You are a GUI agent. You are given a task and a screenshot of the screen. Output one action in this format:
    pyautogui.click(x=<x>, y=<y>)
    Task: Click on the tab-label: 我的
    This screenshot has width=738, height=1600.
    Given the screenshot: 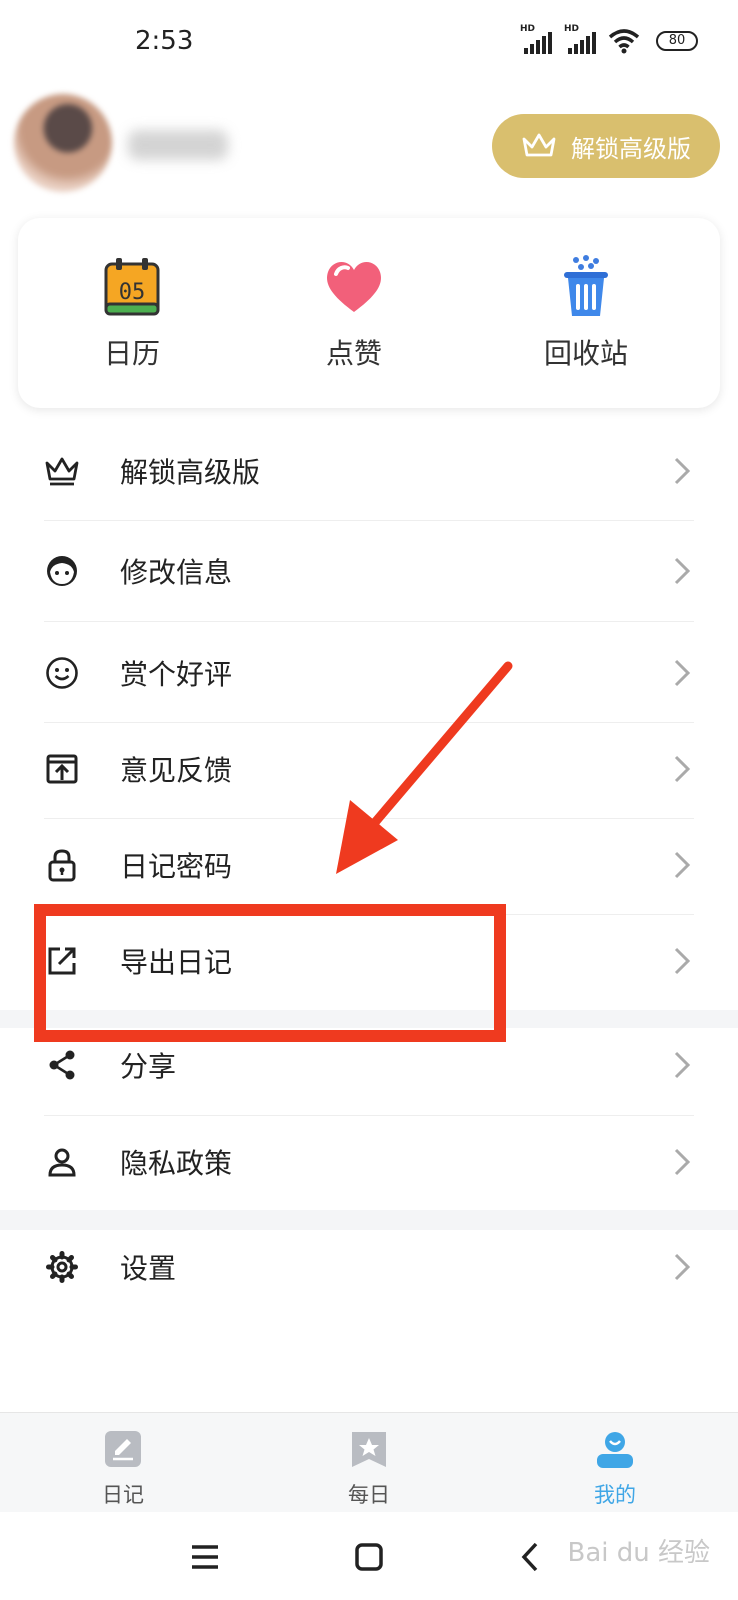 What is the action you would take?
    pyautogui.click(x=615, y=1495)
    